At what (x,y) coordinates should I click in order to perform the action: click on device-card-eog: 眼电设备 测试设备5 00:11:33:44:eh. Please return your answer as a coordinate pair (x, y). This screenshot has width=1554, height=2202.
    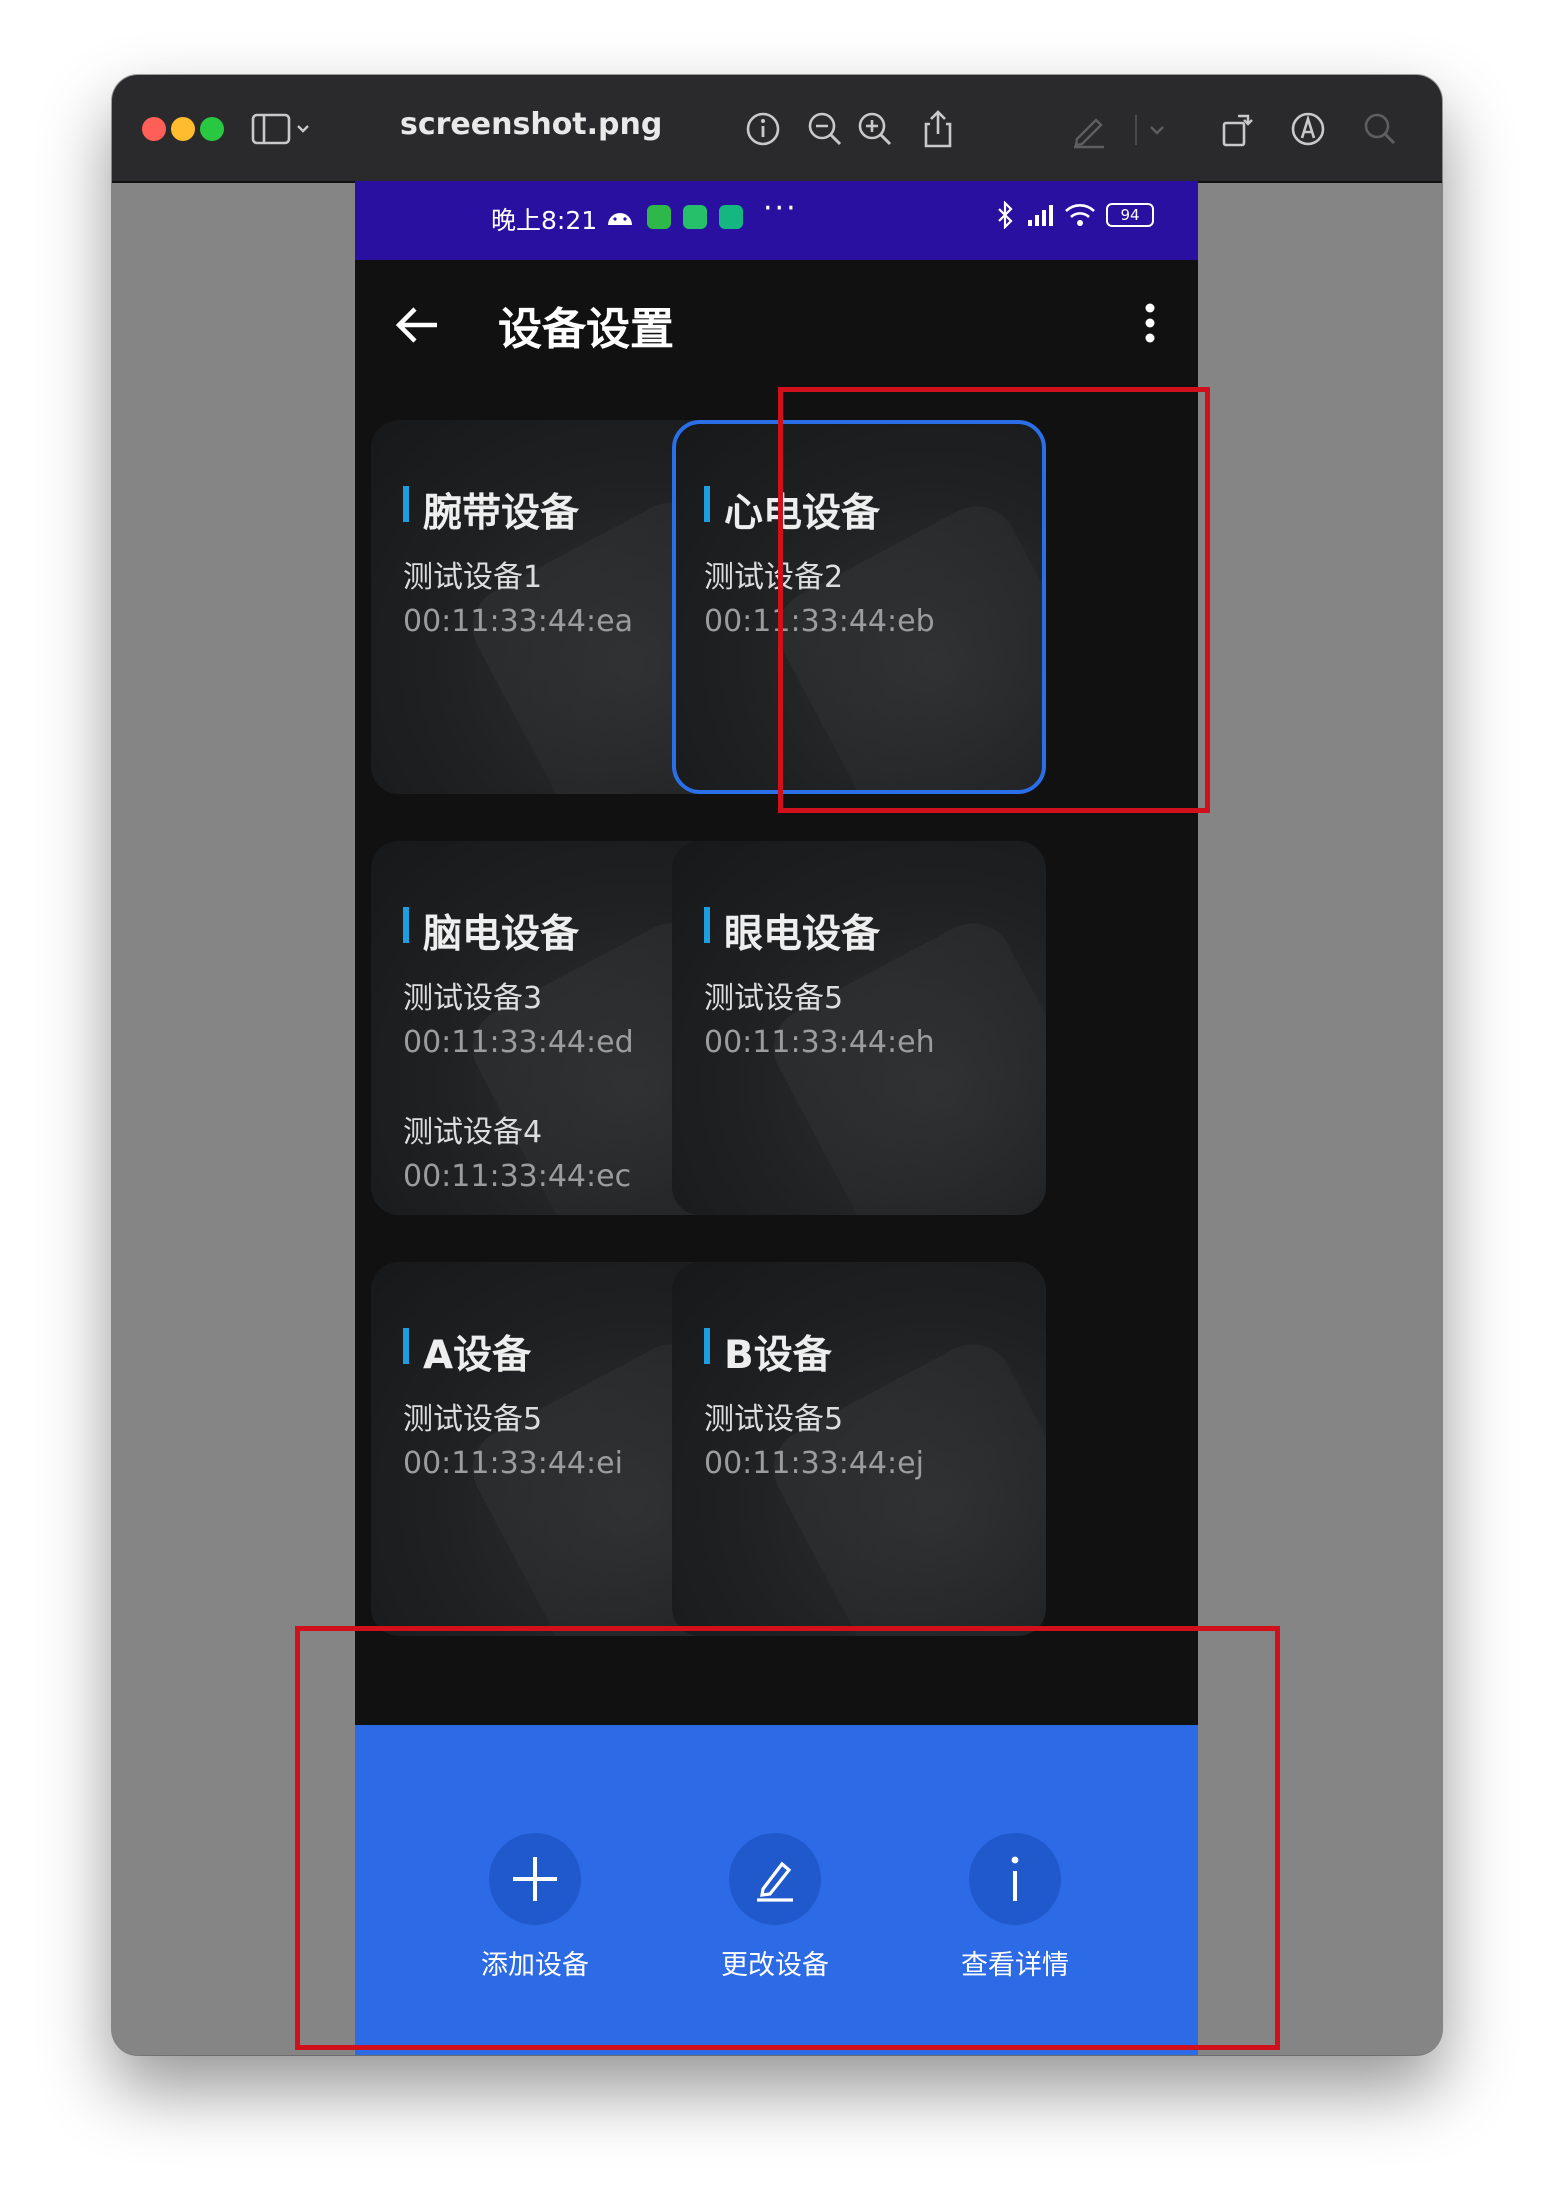
    Looking at the image, I should click on (859, 1028).